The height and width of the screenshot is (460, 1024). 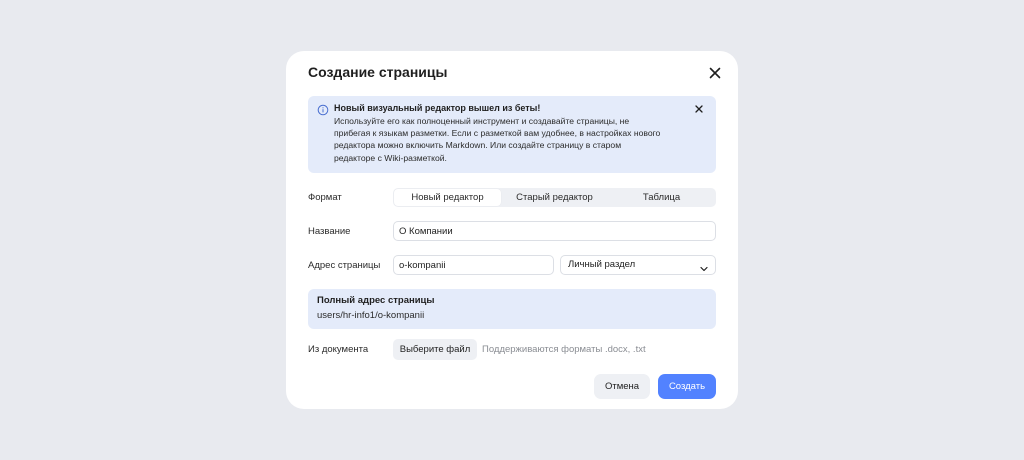 I want to click on choose-file-button: Выберите файл, so click(x=435, y=349).